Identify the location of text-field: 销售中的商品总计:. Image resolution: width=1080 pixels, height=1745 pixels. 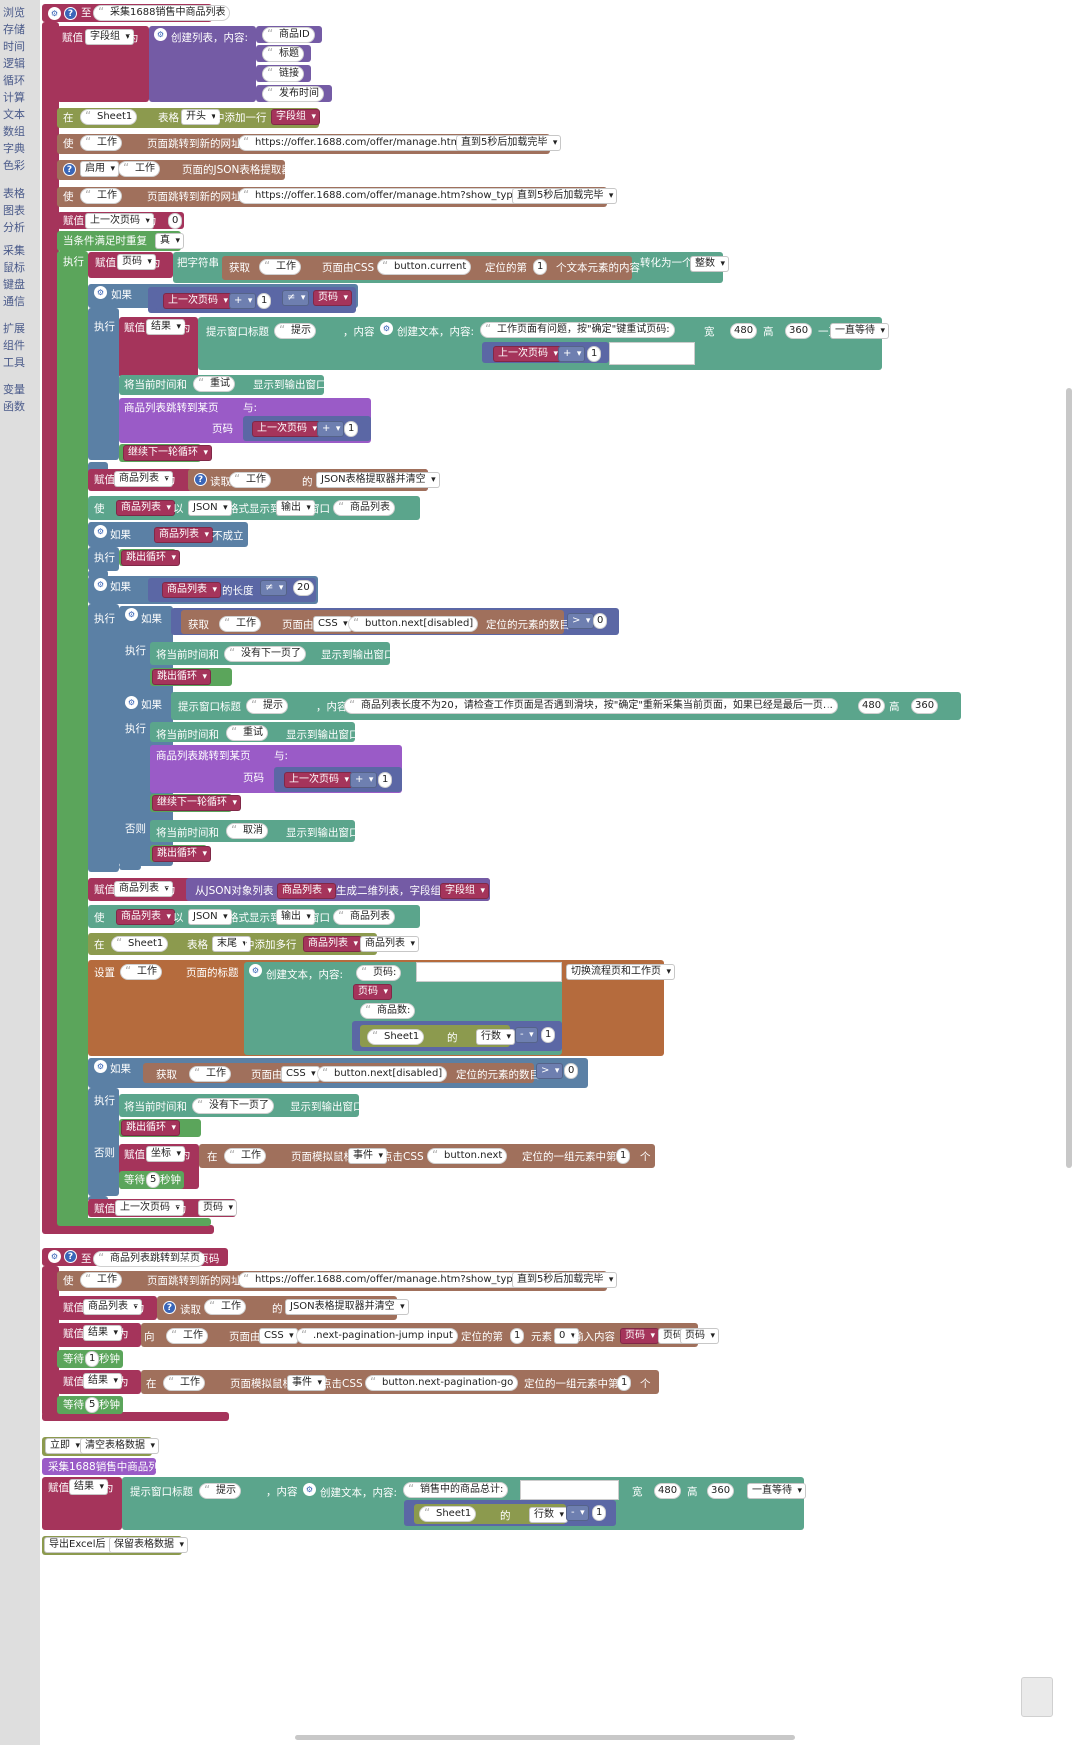
(456, 1490).